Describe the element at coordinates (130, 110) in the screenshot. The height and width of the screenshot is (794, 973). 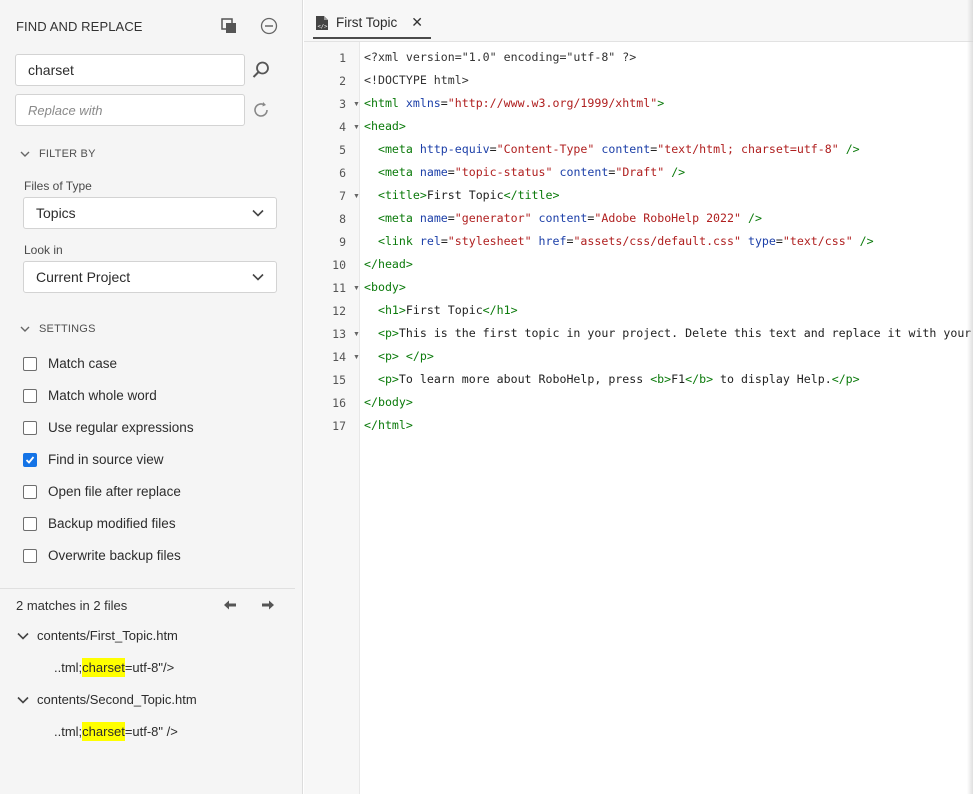
I see `replace-input: Replace with` at that location.